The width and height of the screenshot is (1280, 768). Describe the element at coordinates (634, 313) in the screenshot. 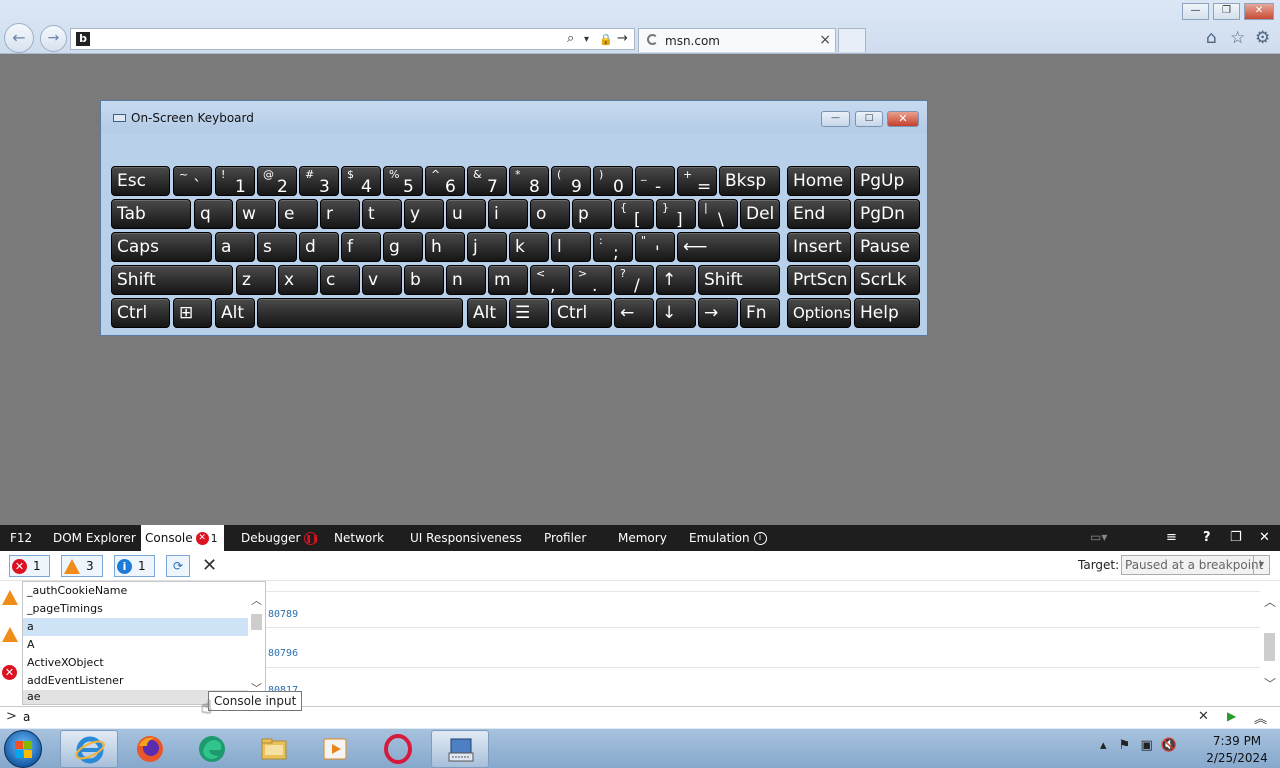

I see `osk-key-left: ←` at that location.